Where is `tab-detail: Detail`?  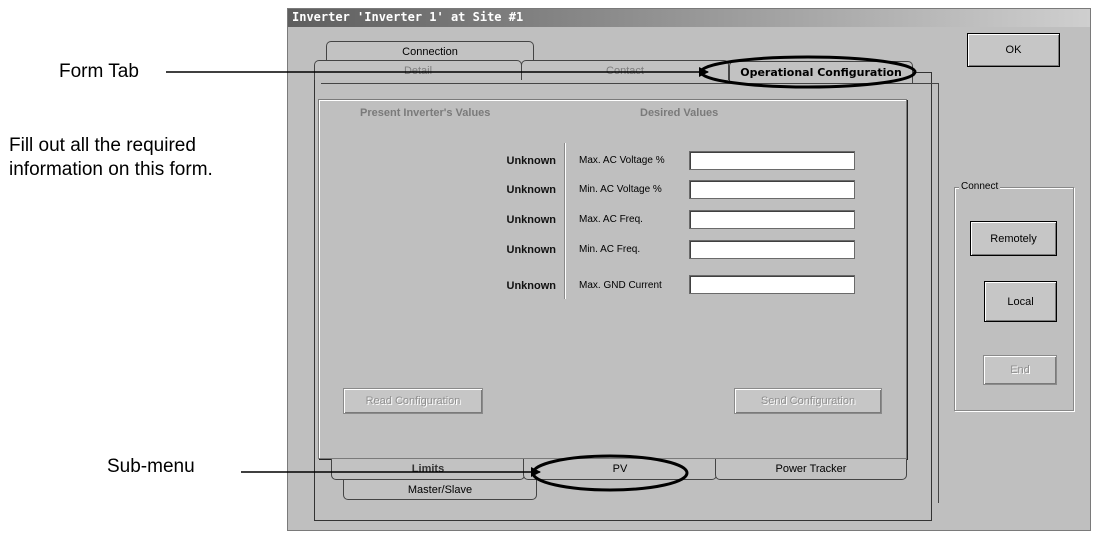 tab-detail: Detail is located at coordinates (418, 70).